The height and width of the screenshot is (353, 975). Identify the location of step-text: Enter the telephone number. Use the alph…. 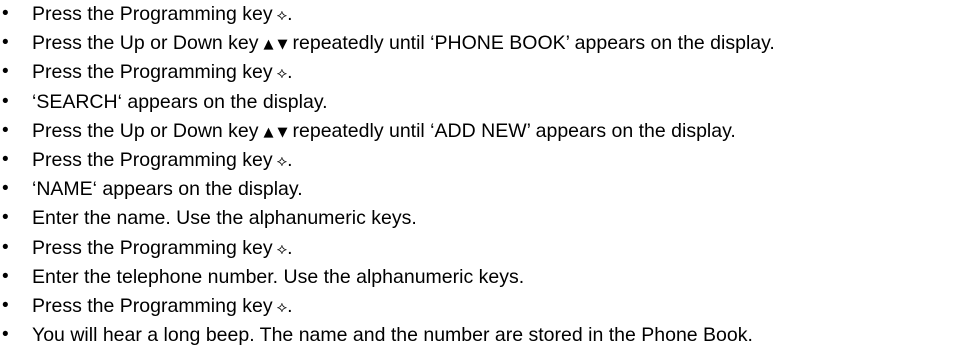
(278, 277).